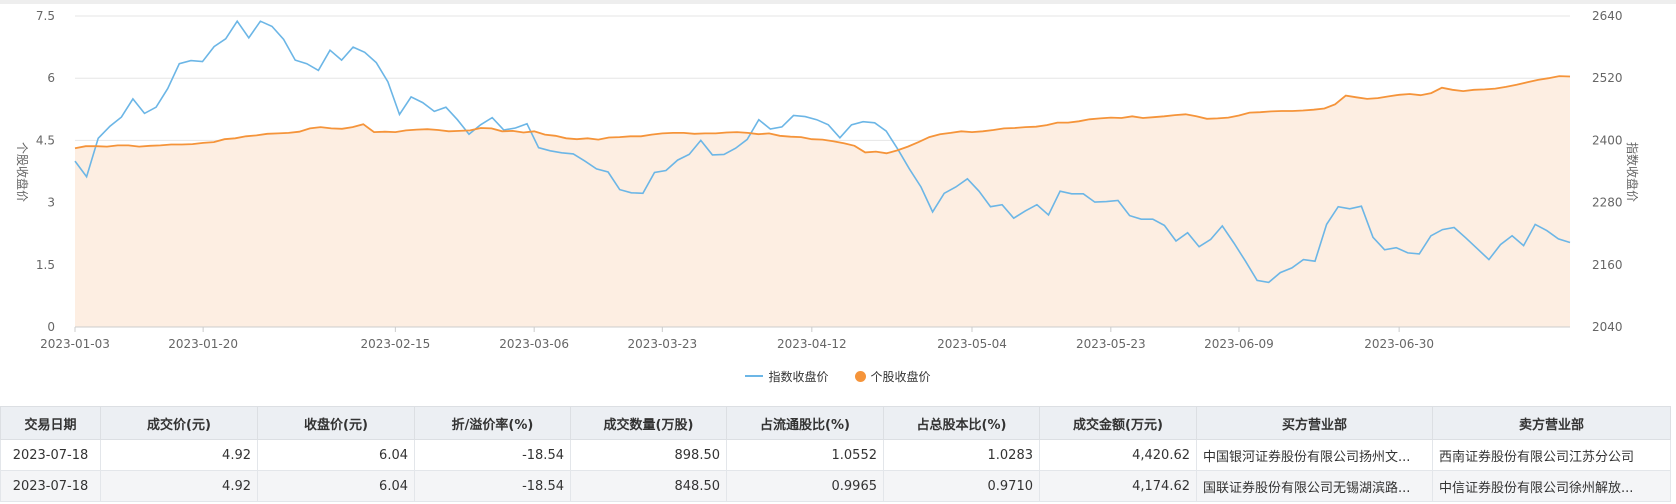 This screenshot has width=1676, height=504. What do you see at coordinates (75, 344) in the screenshot?
I see `x-tick-label: 2023-01-03` at bounding box center [75, 344].